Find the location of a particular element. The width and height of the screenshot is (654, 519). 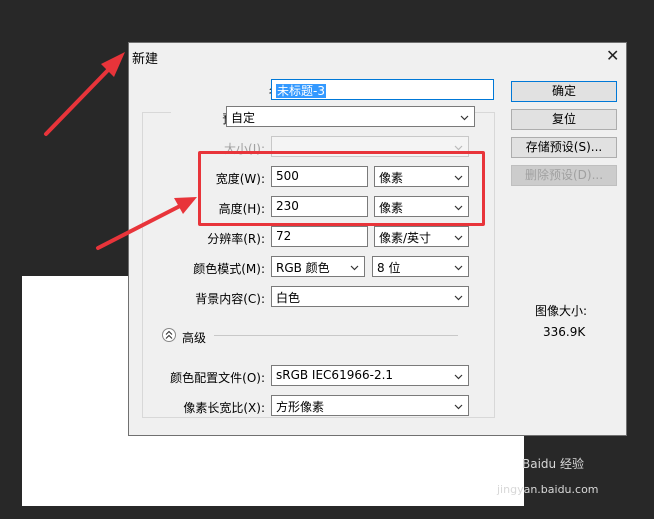

annotation-arrows is located at coordinates (120, 151).